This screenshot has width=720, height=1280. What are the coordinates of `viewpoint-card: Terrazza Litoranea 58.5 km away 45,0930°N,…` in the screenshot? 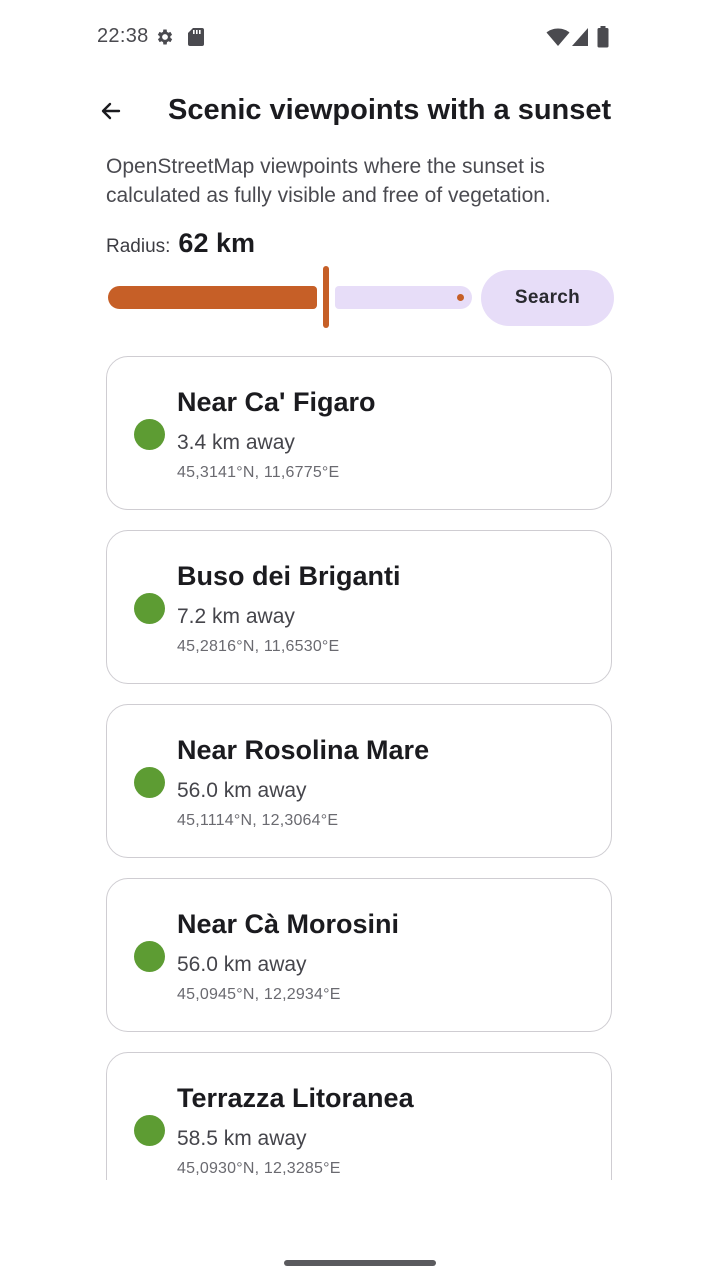 It's located at (359, 1116).